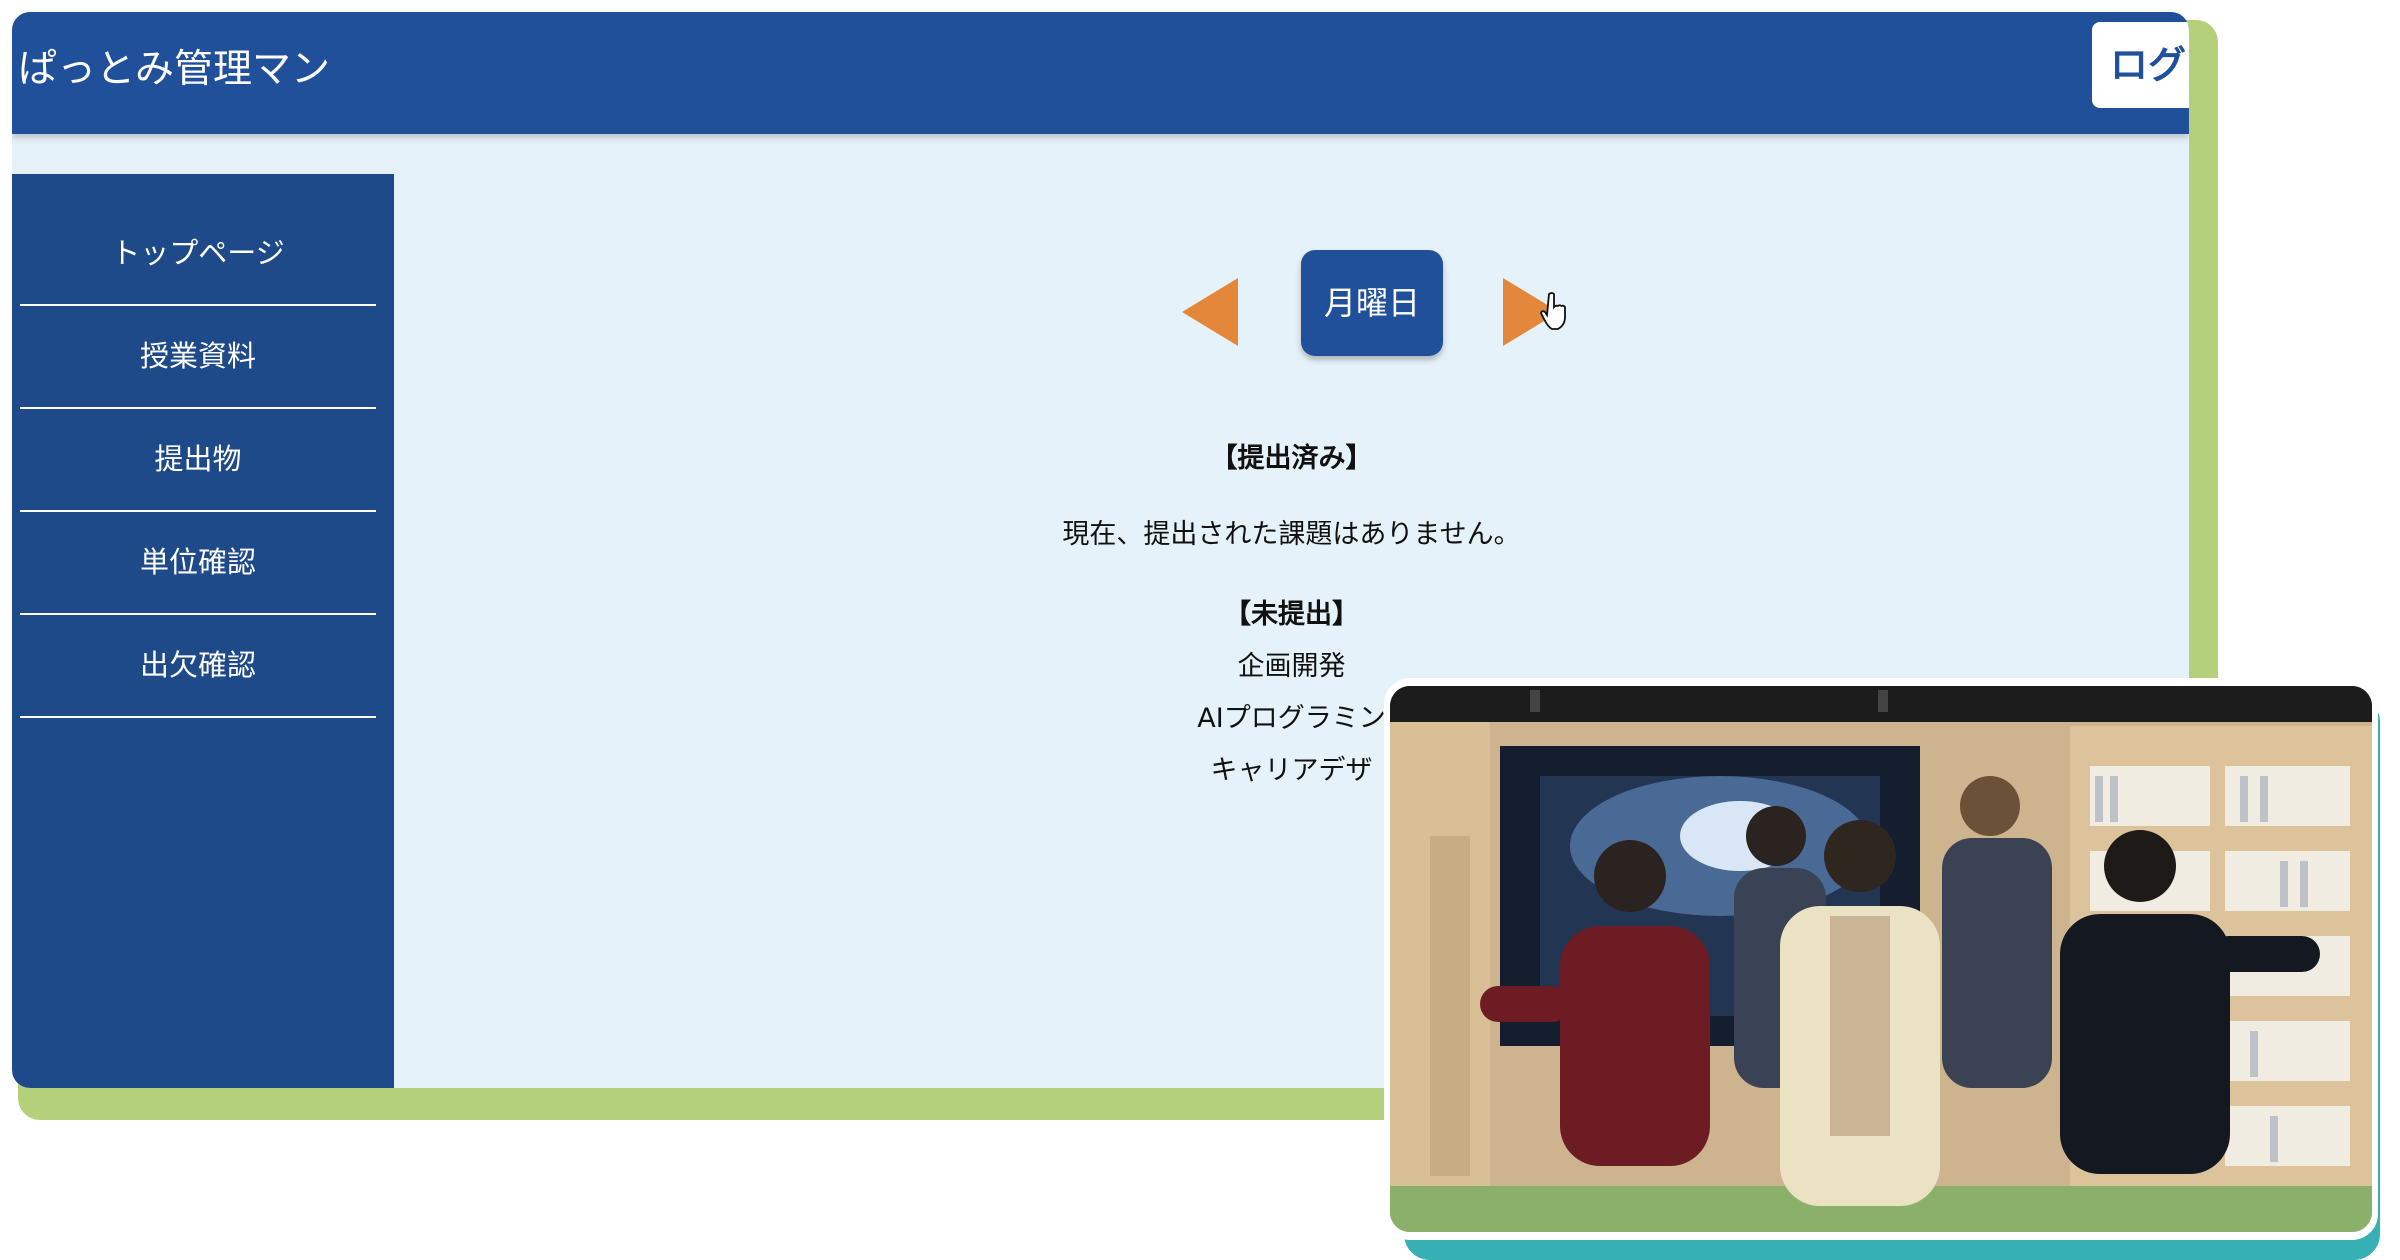  Describe the element at coordinates (1553, 311) in the screenshot. I see `hand-pointer-icon` at that location.